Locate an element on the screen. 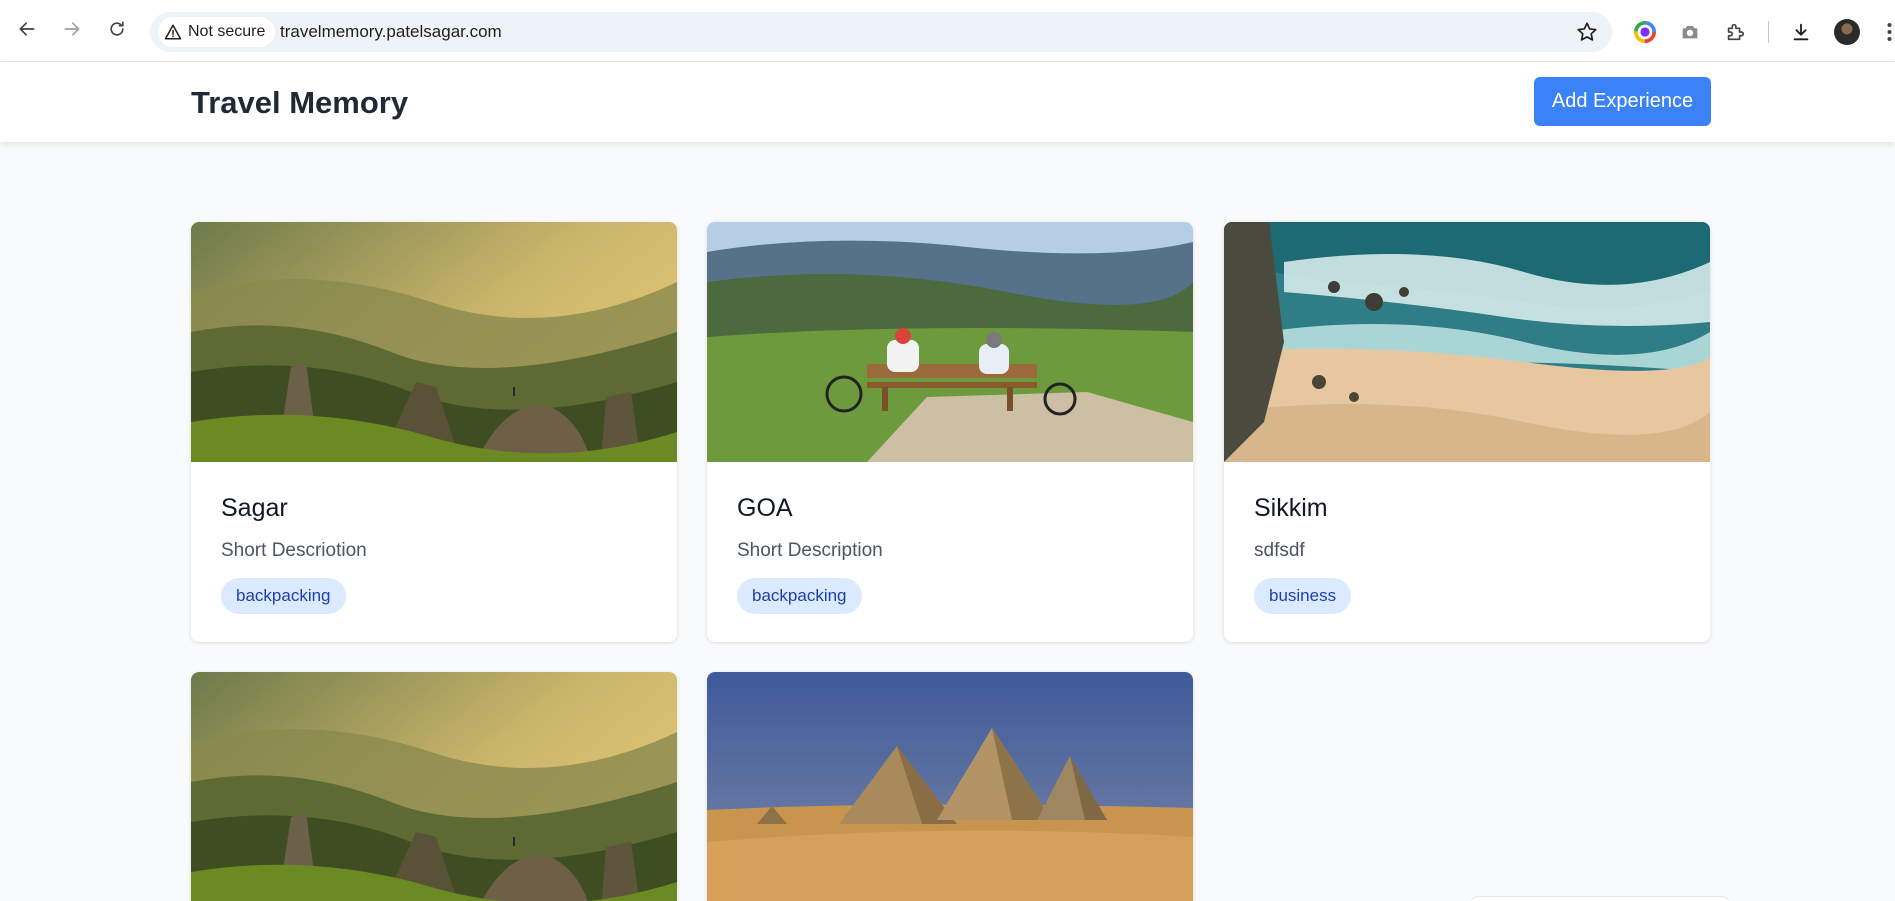 The width and height of the screenshot is (1895, 901). downloads-button is located at coordinates (1801, 32).